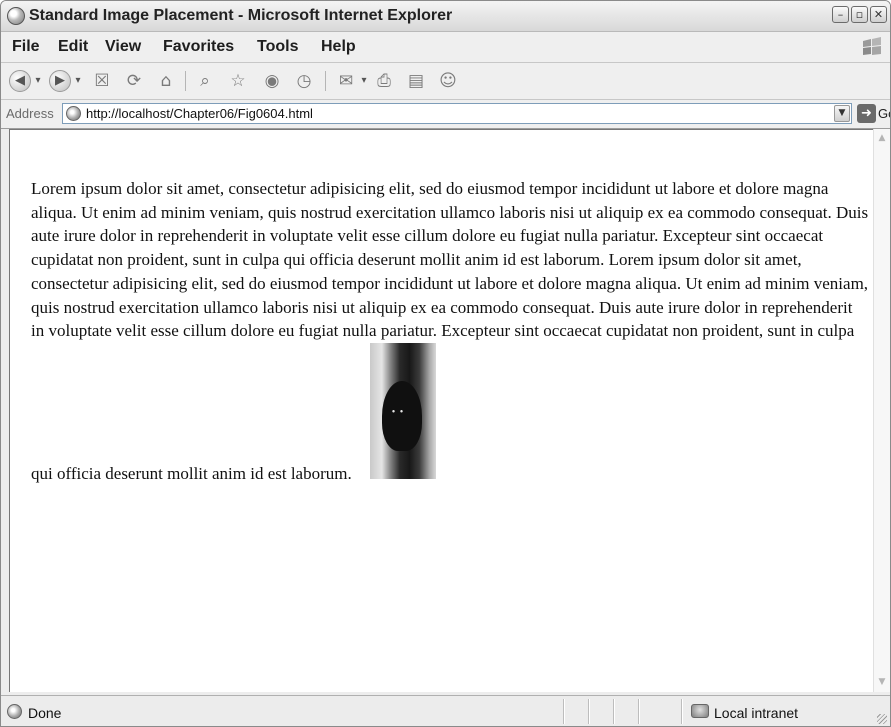 Image resolution: width=891 pixels, height=727 pixels. Describe the element at coordinates (364, 81) in the screenshot. I see `mail-dropdown-icon: ▾` at that location.